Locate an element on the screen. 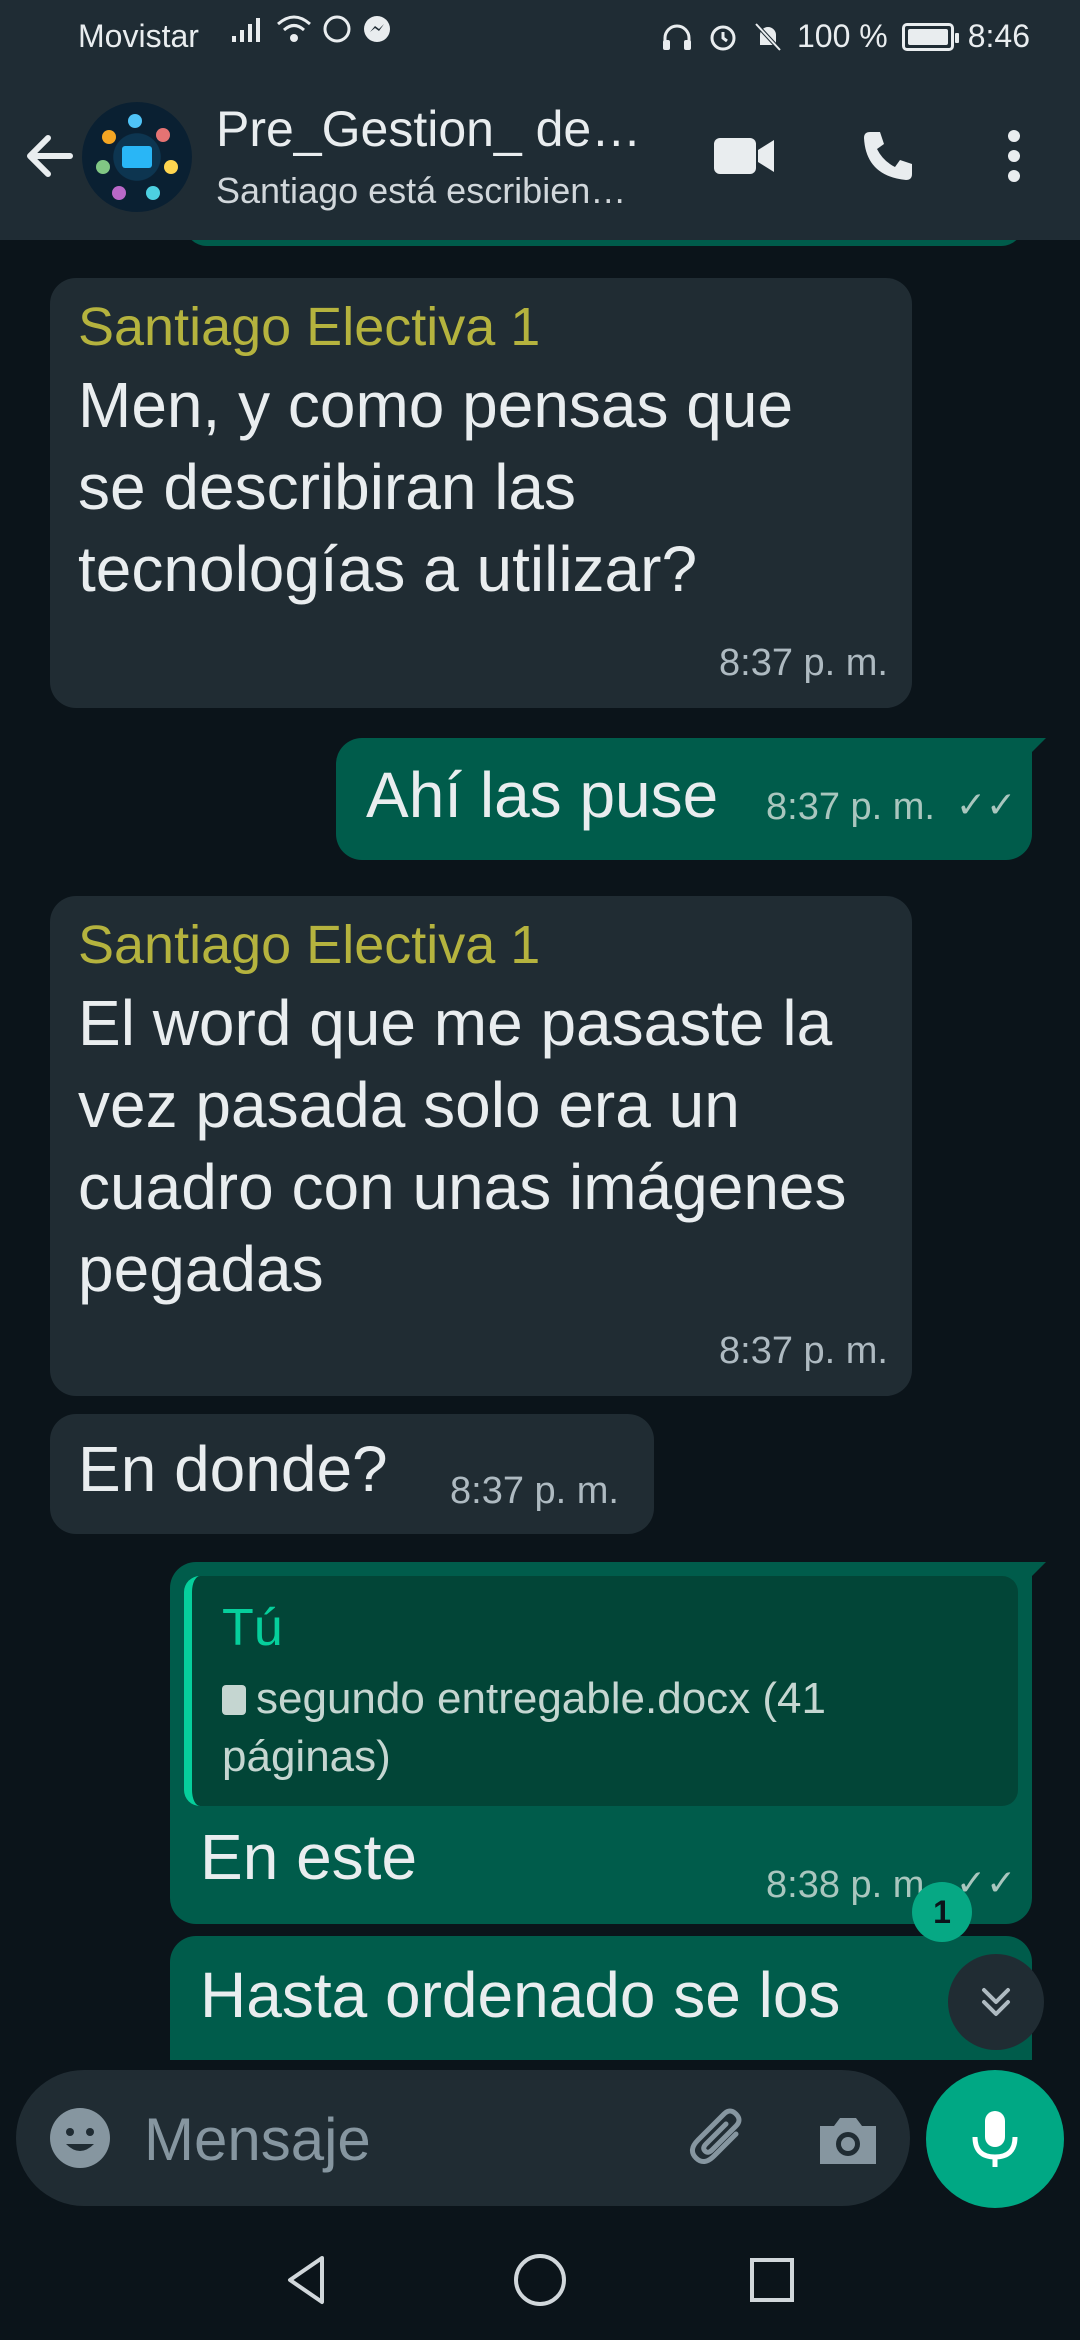  attach-button is located at coordinates (720, 2140).